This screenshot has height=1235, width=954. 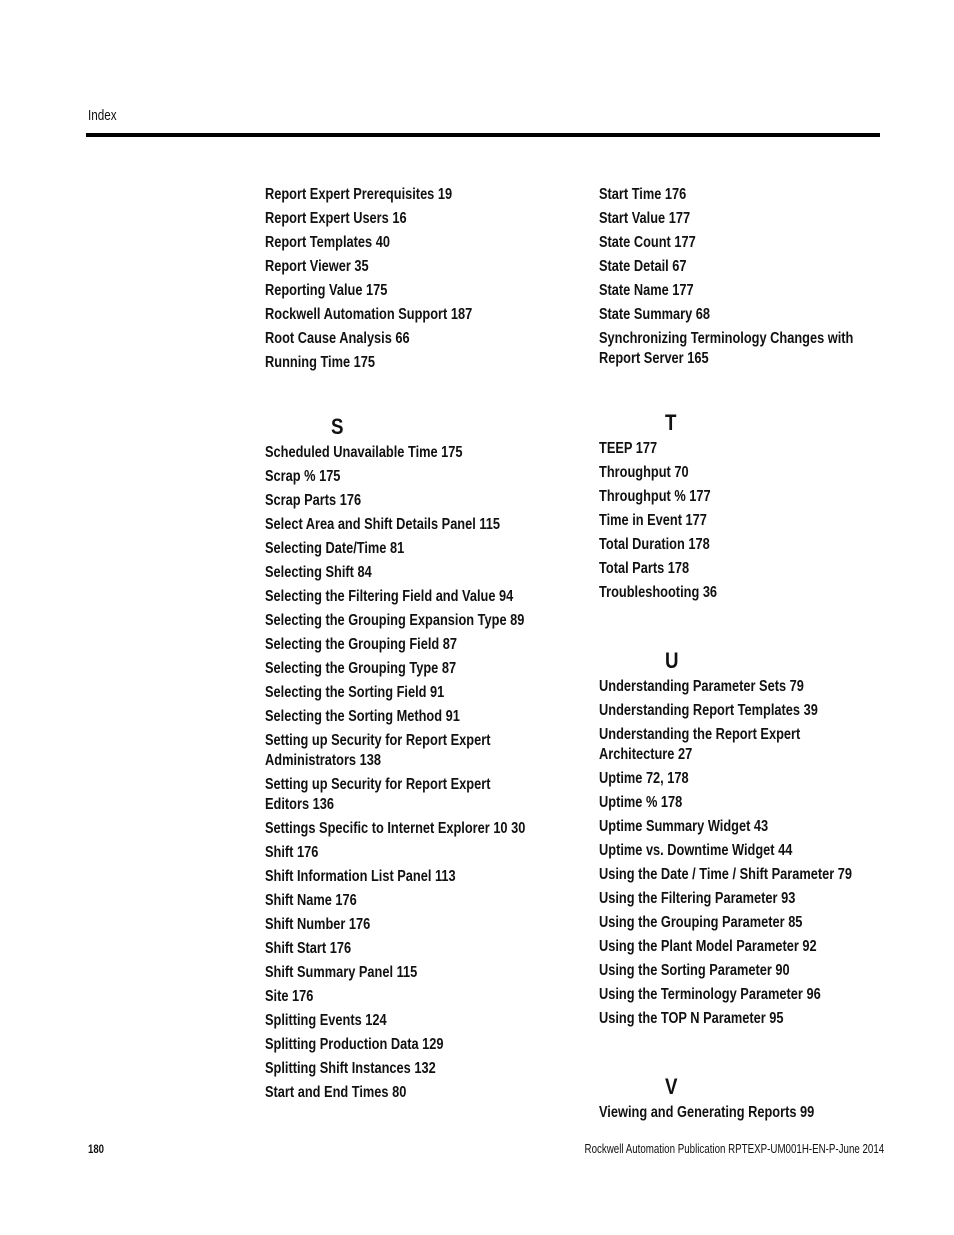 I want to click on index-entry: Selecting the Sorting Field 91, so click(x=401, y=693).